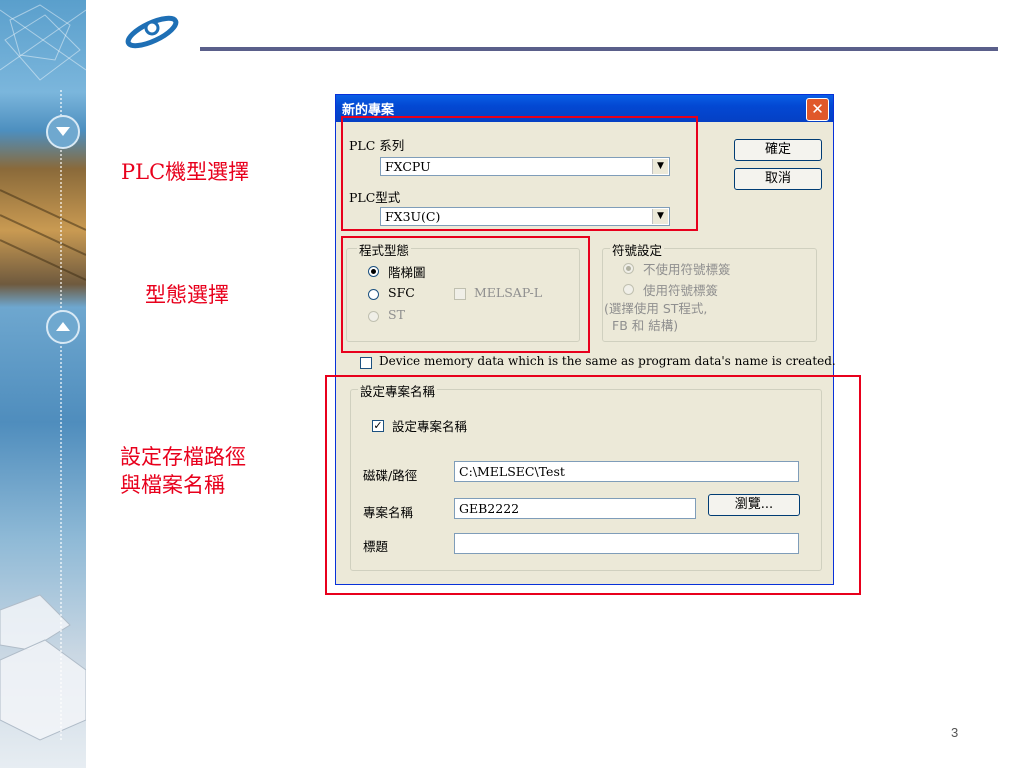 This screenshot has height=768, width=1024. What do you see at coordinates (63, 132) in the screenshot?
I see `chevron-down-icon` at bounding box center [63, 132].